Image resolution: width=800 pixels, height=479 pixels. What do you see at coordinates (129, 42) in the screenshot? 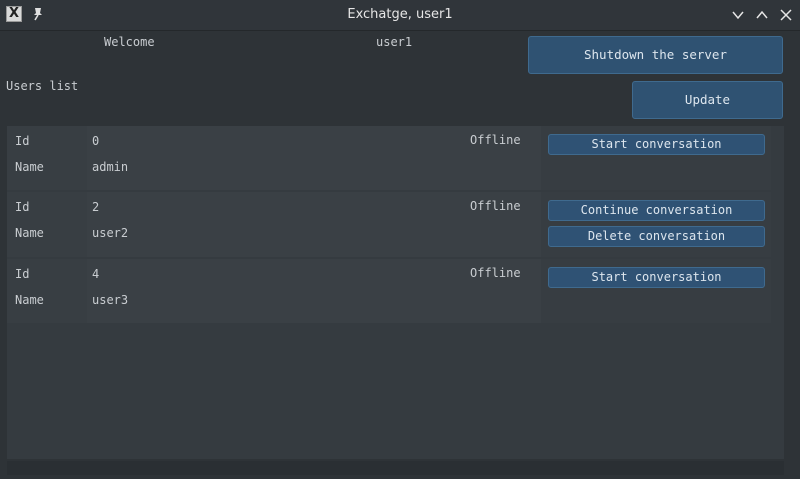
I see `welcome-label: Welcome` at bounding box center [129, 42].